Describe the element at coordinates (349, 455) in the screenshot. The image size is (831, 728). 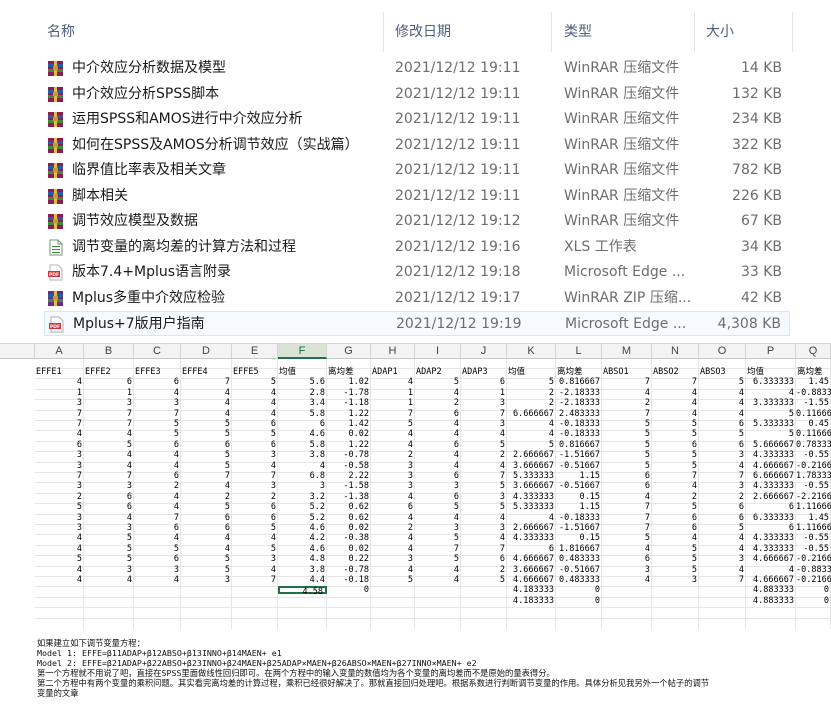
I see `cell: -0.78` at that location.